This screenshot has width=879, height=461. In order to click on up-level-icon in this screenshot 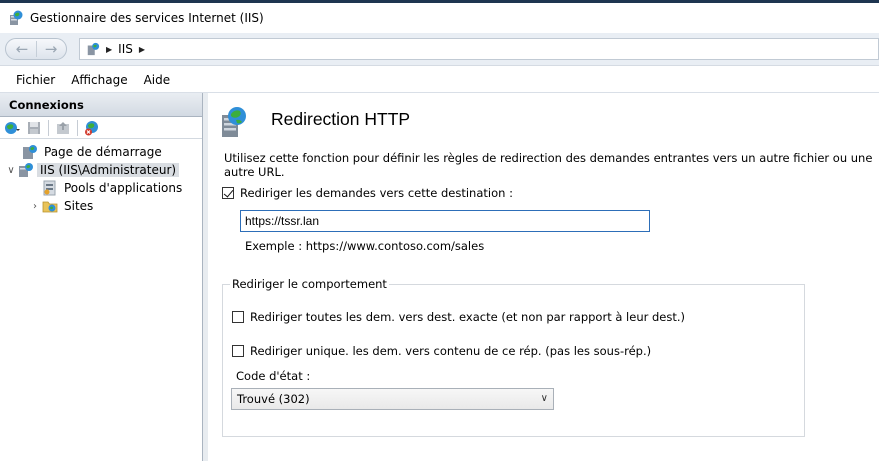, I will do `click(63, 128)`.